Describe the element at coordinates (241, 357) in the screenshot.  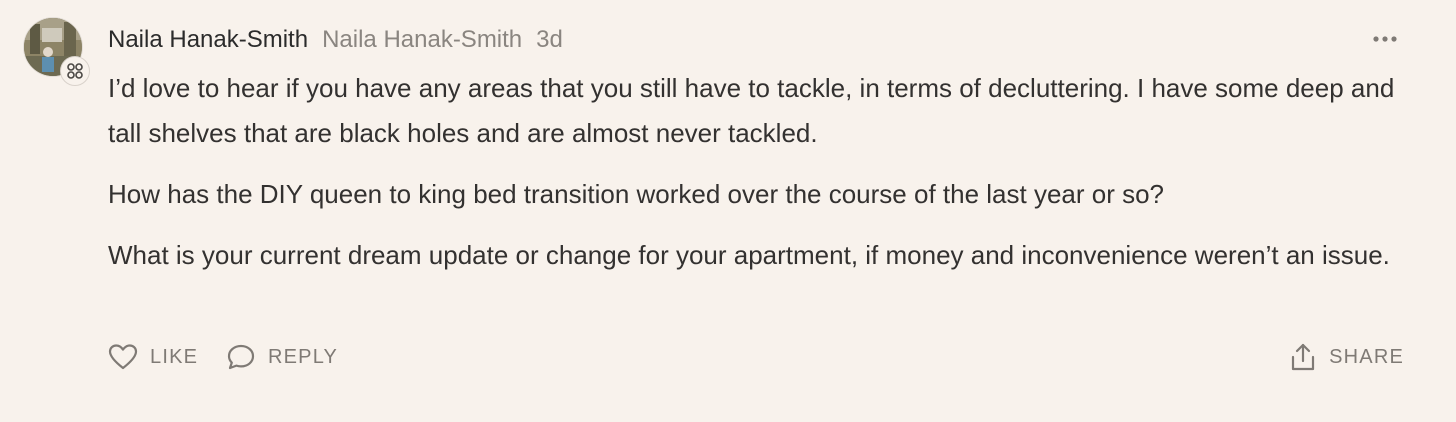
I see `speech-bubble-icon` at that location.